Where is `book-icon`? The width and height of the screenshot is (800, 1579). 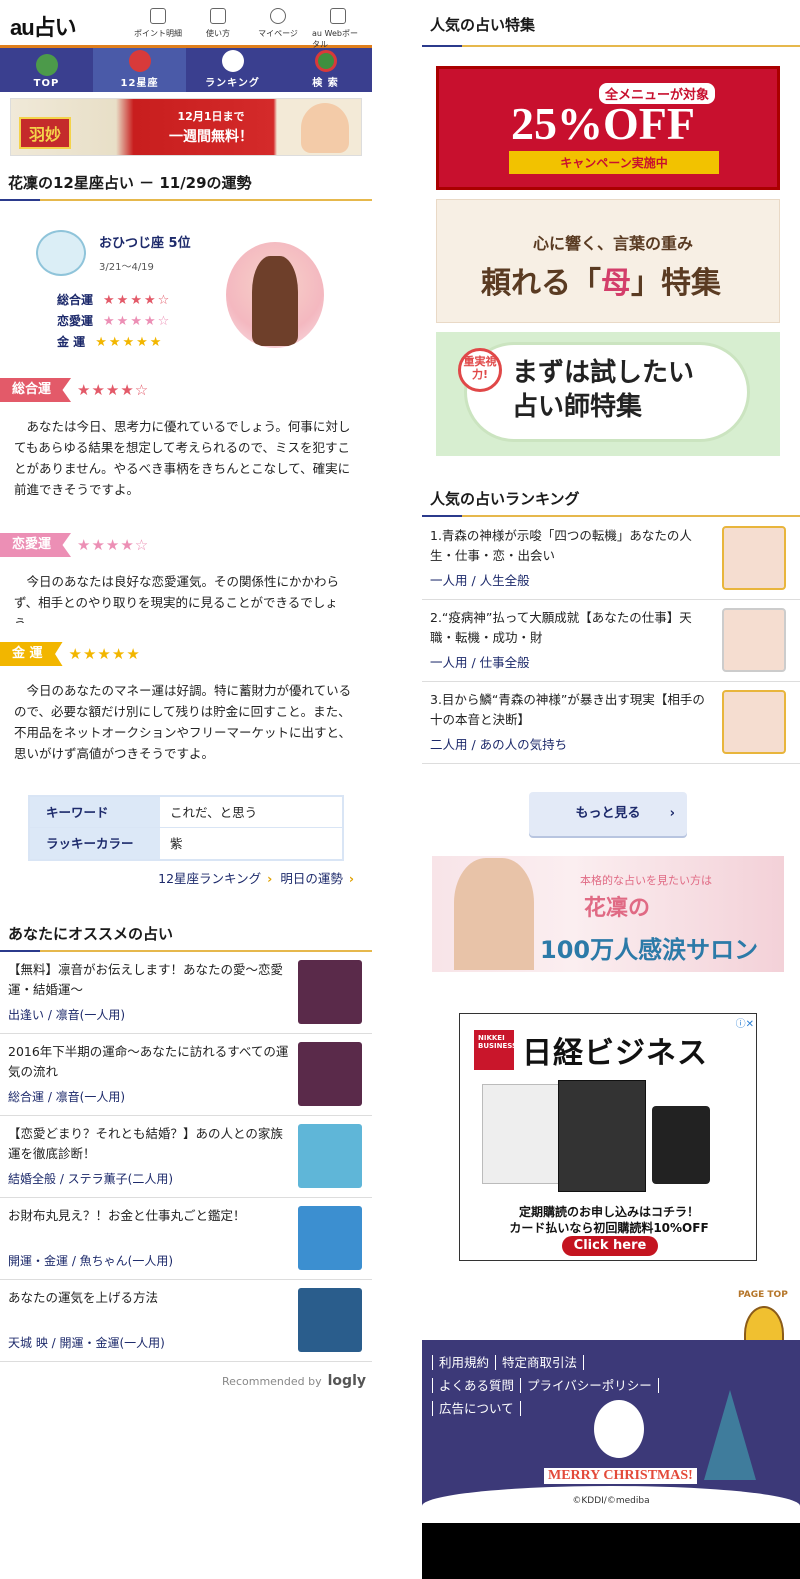 book-icon is located at coordinates (218, 16).